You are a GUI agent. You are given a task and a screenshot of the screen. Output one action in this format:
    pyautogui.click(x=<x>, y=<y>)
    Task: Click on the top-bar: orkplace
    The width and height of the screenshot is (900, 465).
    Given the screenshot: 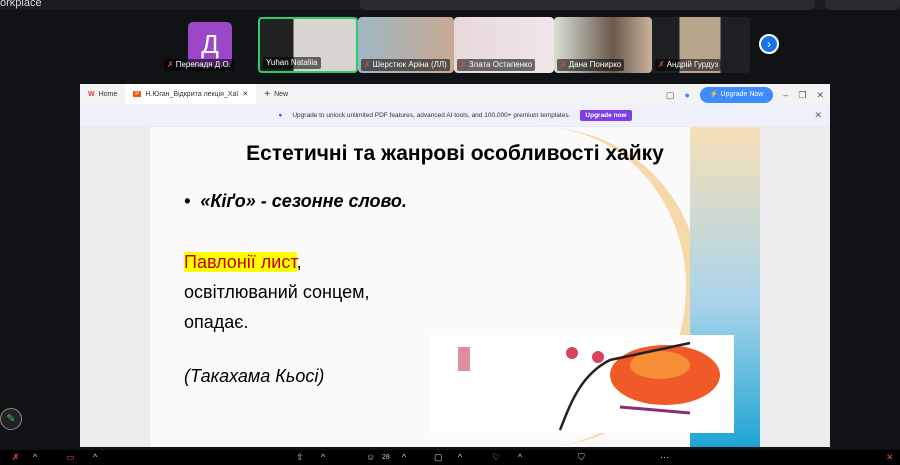 What is the action you would take?
    pyautogui.click(x=450, y=5)
    